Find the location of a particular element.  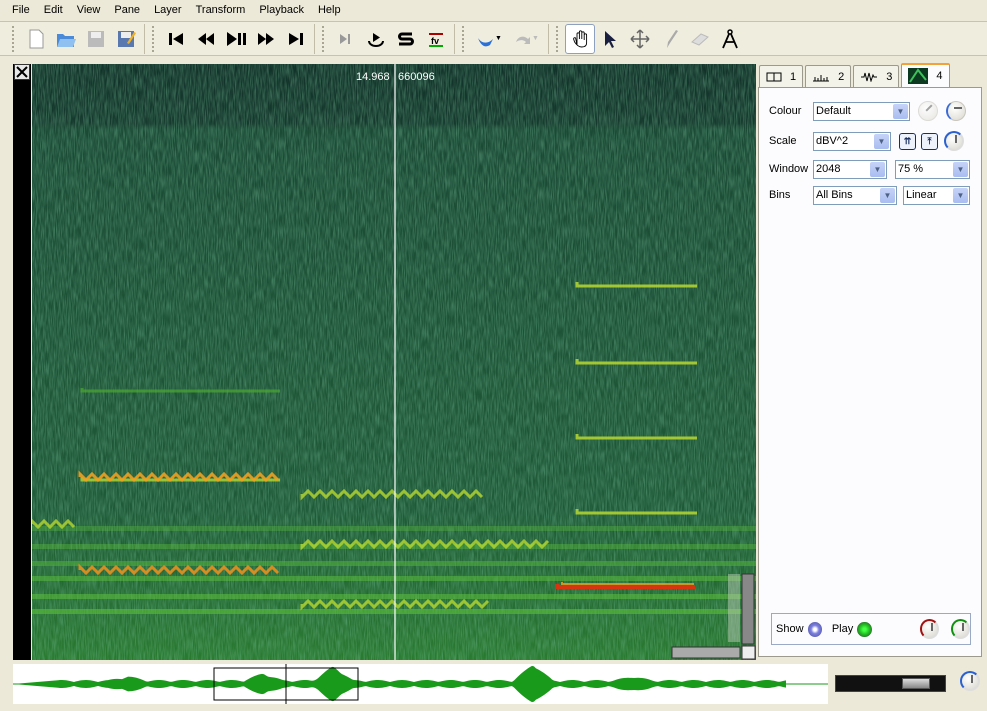

solo-button is located at coordinates (406, 39).